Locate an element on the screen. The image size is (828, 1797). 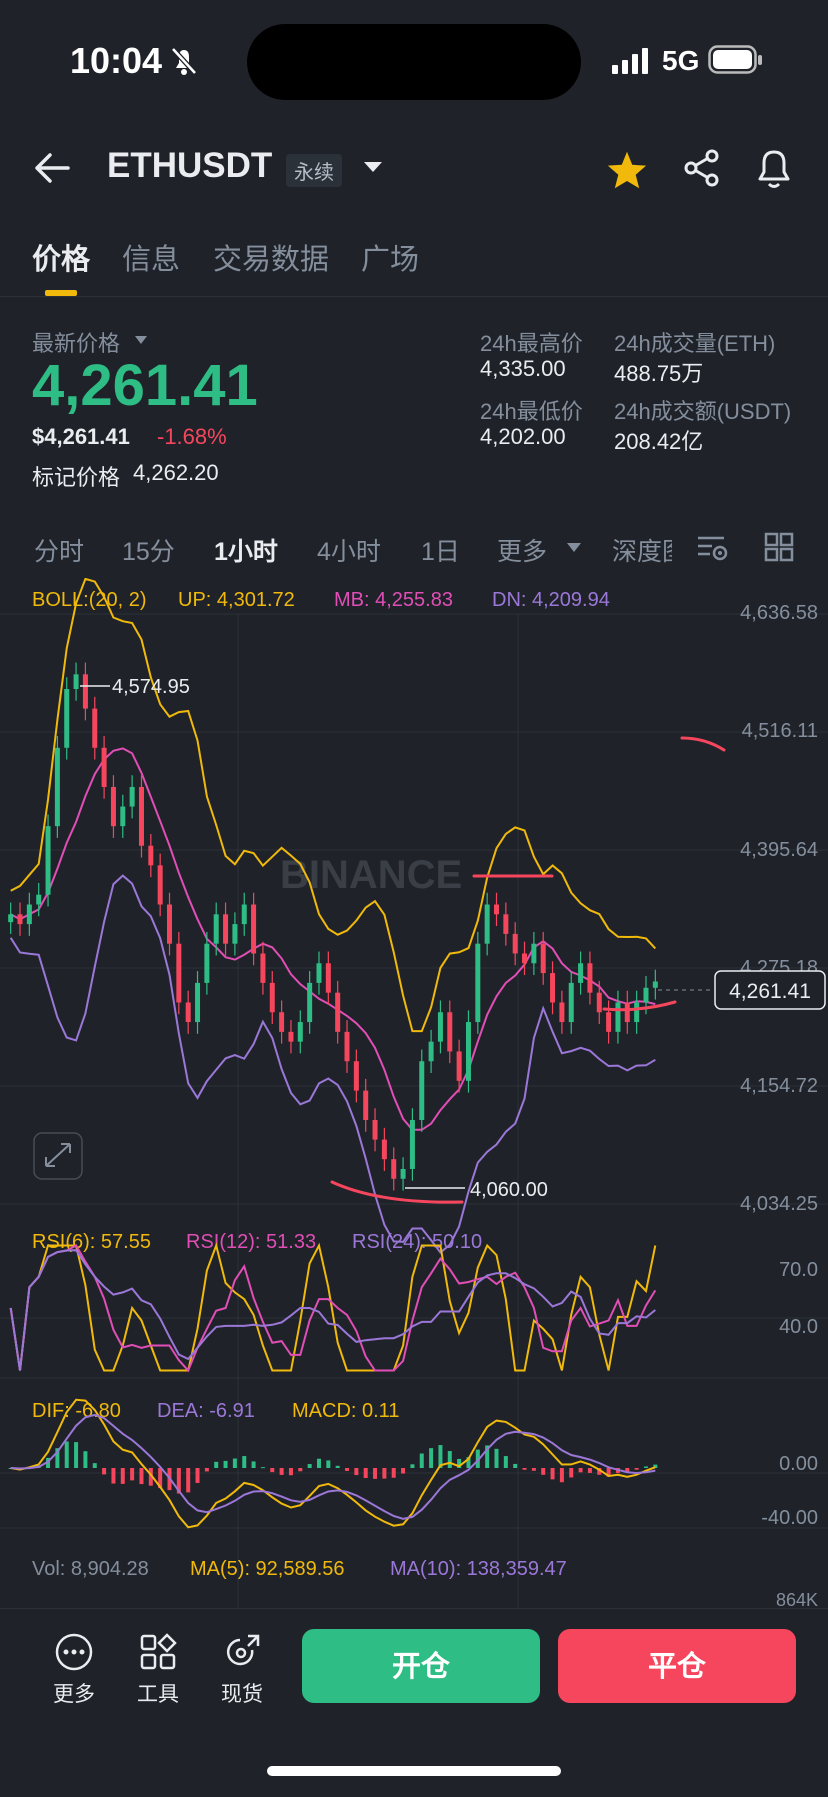
bell-icon is located at coordinates (774, 168).